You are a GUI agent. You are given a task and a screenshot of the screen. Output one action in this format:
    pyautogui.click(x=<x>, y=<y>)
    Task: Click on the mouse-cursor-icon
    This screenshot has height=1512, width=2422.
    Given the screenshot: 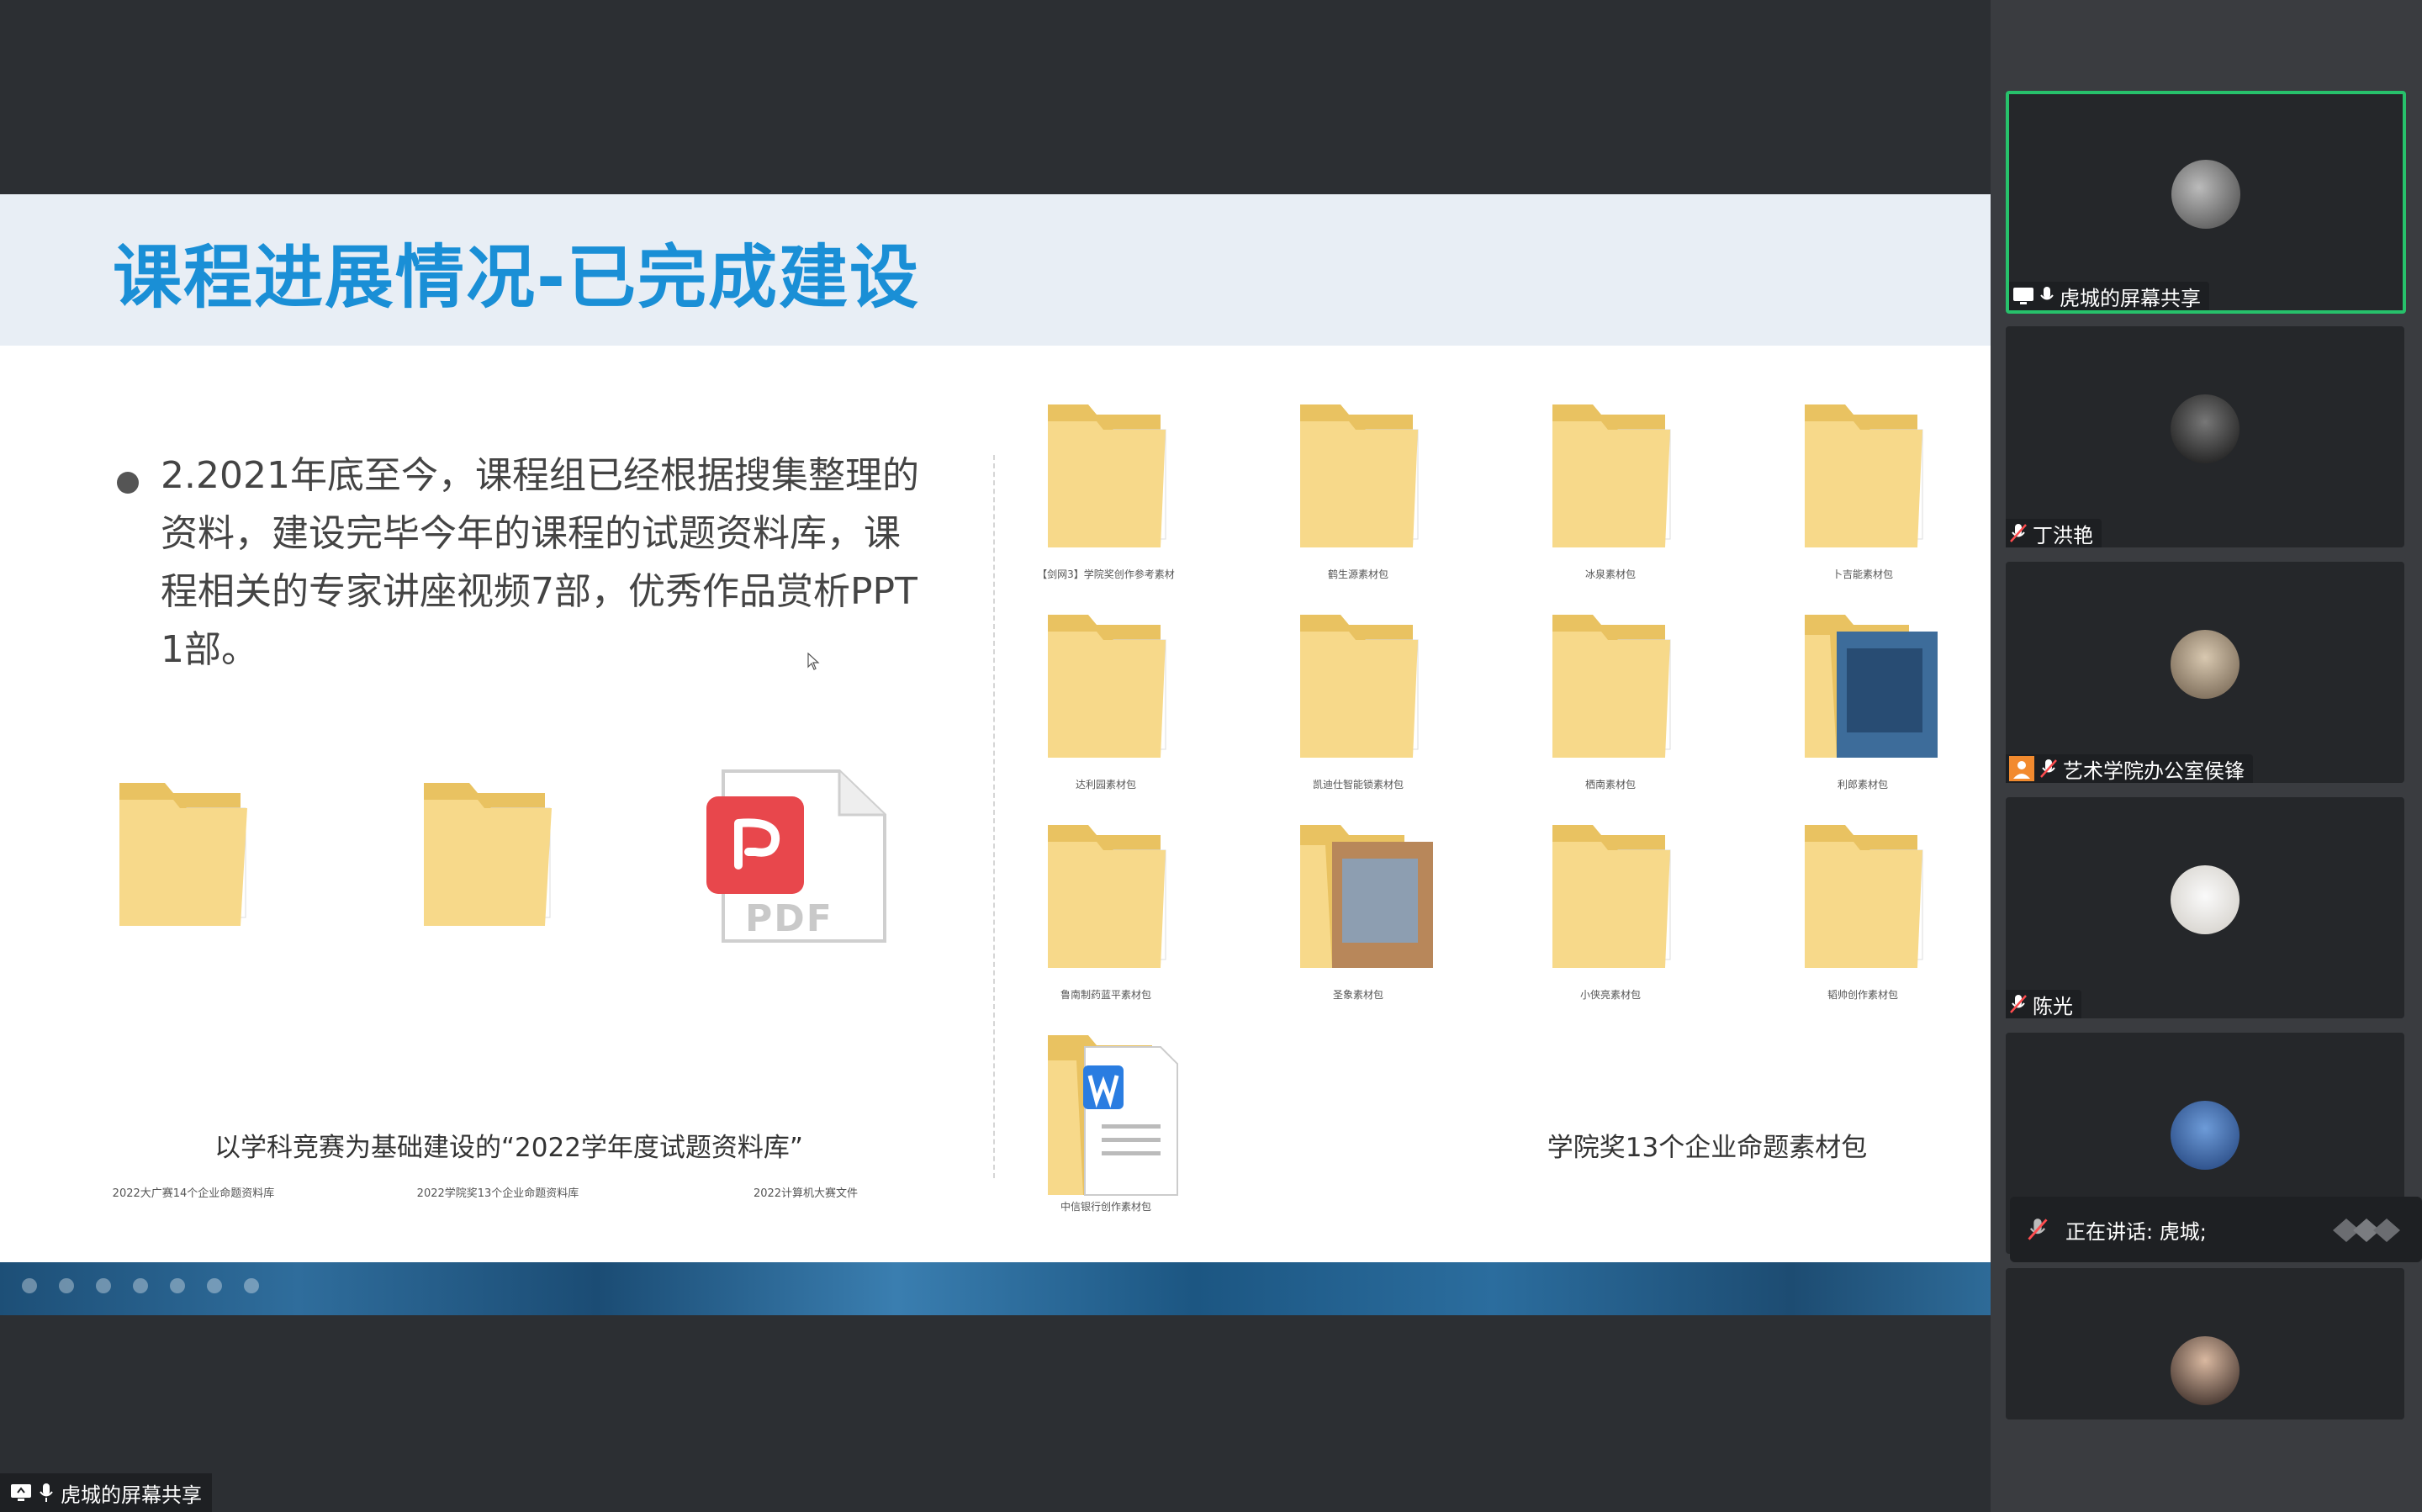 What is the action you would take?
    pyautogui.click(x=813, y=661)
    